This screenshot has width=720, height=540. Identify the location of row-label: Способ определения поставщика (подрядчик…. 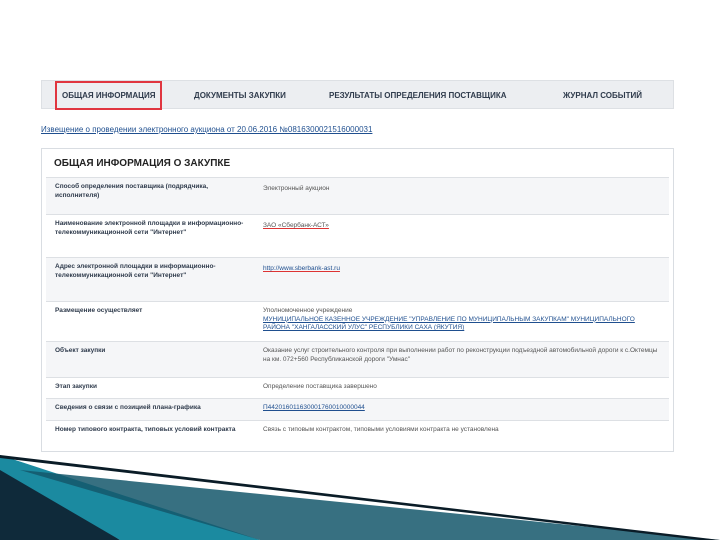
(132, 191).